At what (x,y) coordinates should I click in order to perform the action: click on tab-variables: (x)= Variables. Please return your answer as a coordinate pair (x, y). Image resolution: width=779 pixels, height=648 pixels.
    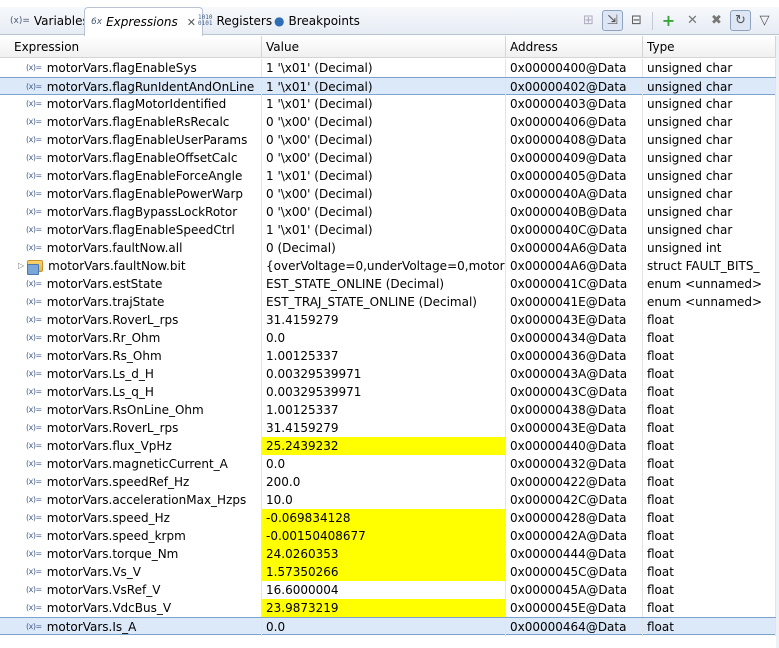
    Looking at the image, I should click on (49, 21).